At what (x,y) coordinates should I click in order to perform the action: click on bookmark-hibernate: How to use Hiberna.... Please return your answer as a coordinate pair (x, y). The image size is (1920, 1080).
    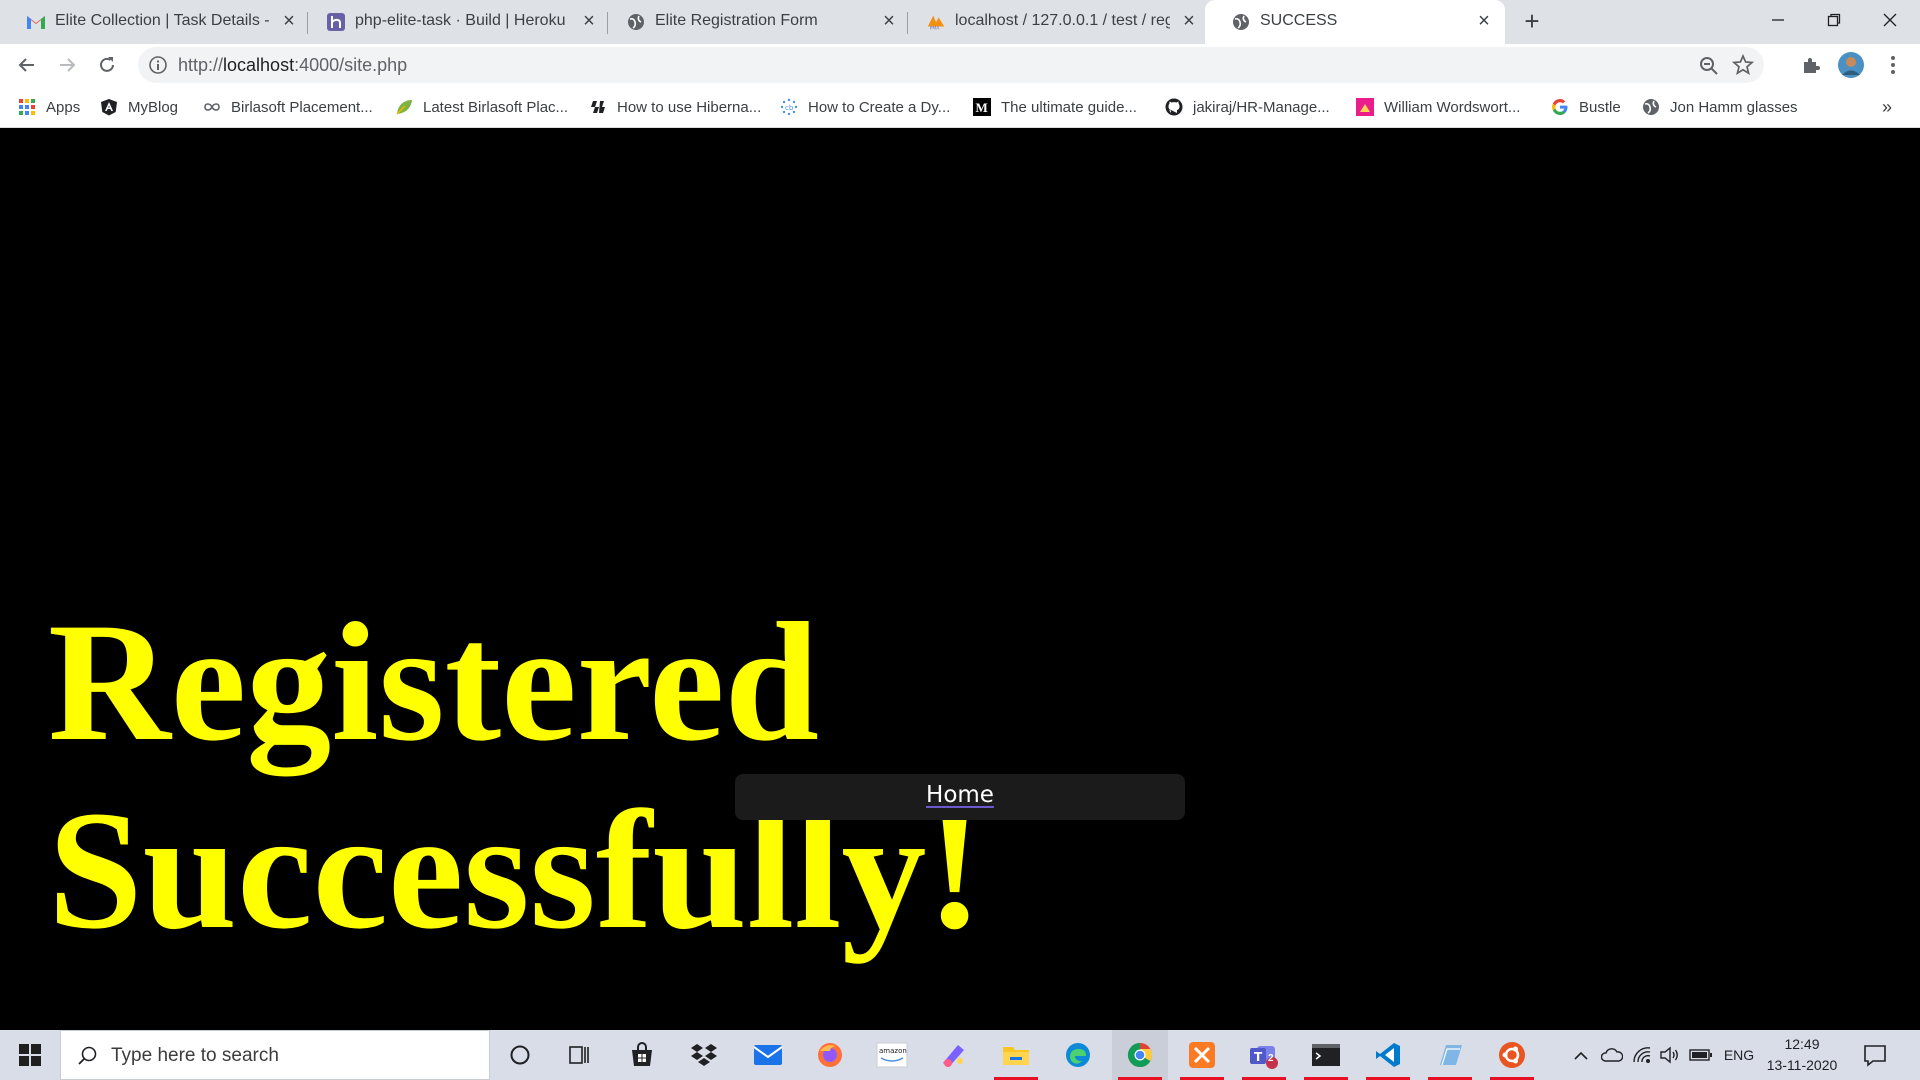
    Looking at the image, I should click on (675, 107).